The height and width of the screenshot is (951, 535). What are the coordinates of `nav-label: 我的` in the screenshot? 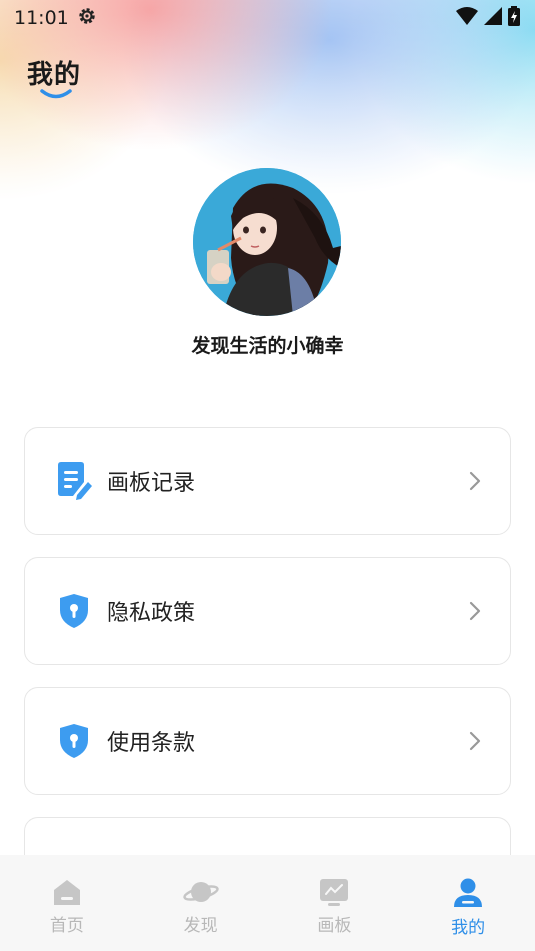 It's located at (468, 928).